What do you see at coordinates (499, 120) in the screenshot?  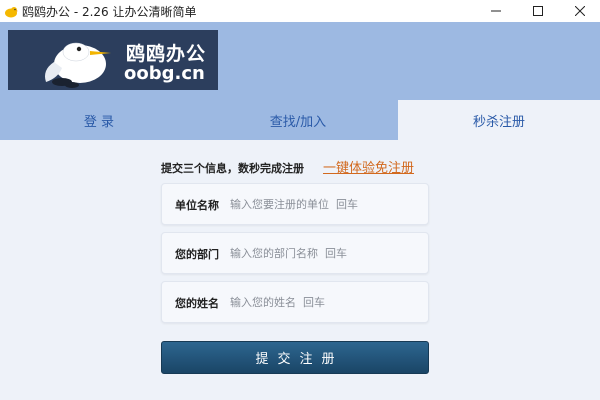 I see `tab-quick-register: 秒杀注册` at bounding box center [499, 120].